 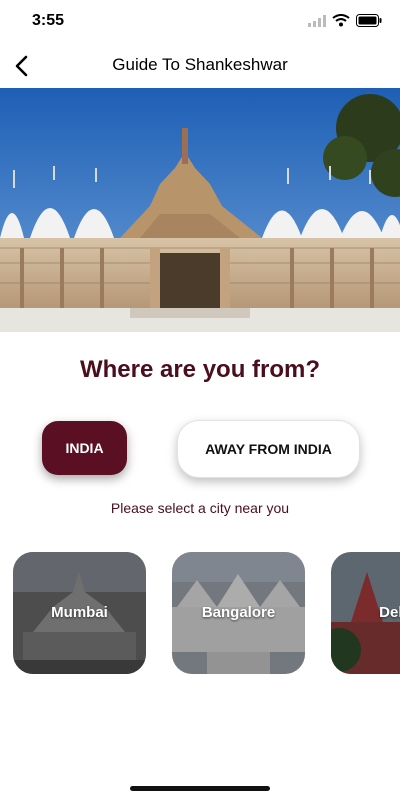 What do you see at coordinates (369, 20) in the screenshot?
I see `battery-icon` at bounding box center [369, 20].